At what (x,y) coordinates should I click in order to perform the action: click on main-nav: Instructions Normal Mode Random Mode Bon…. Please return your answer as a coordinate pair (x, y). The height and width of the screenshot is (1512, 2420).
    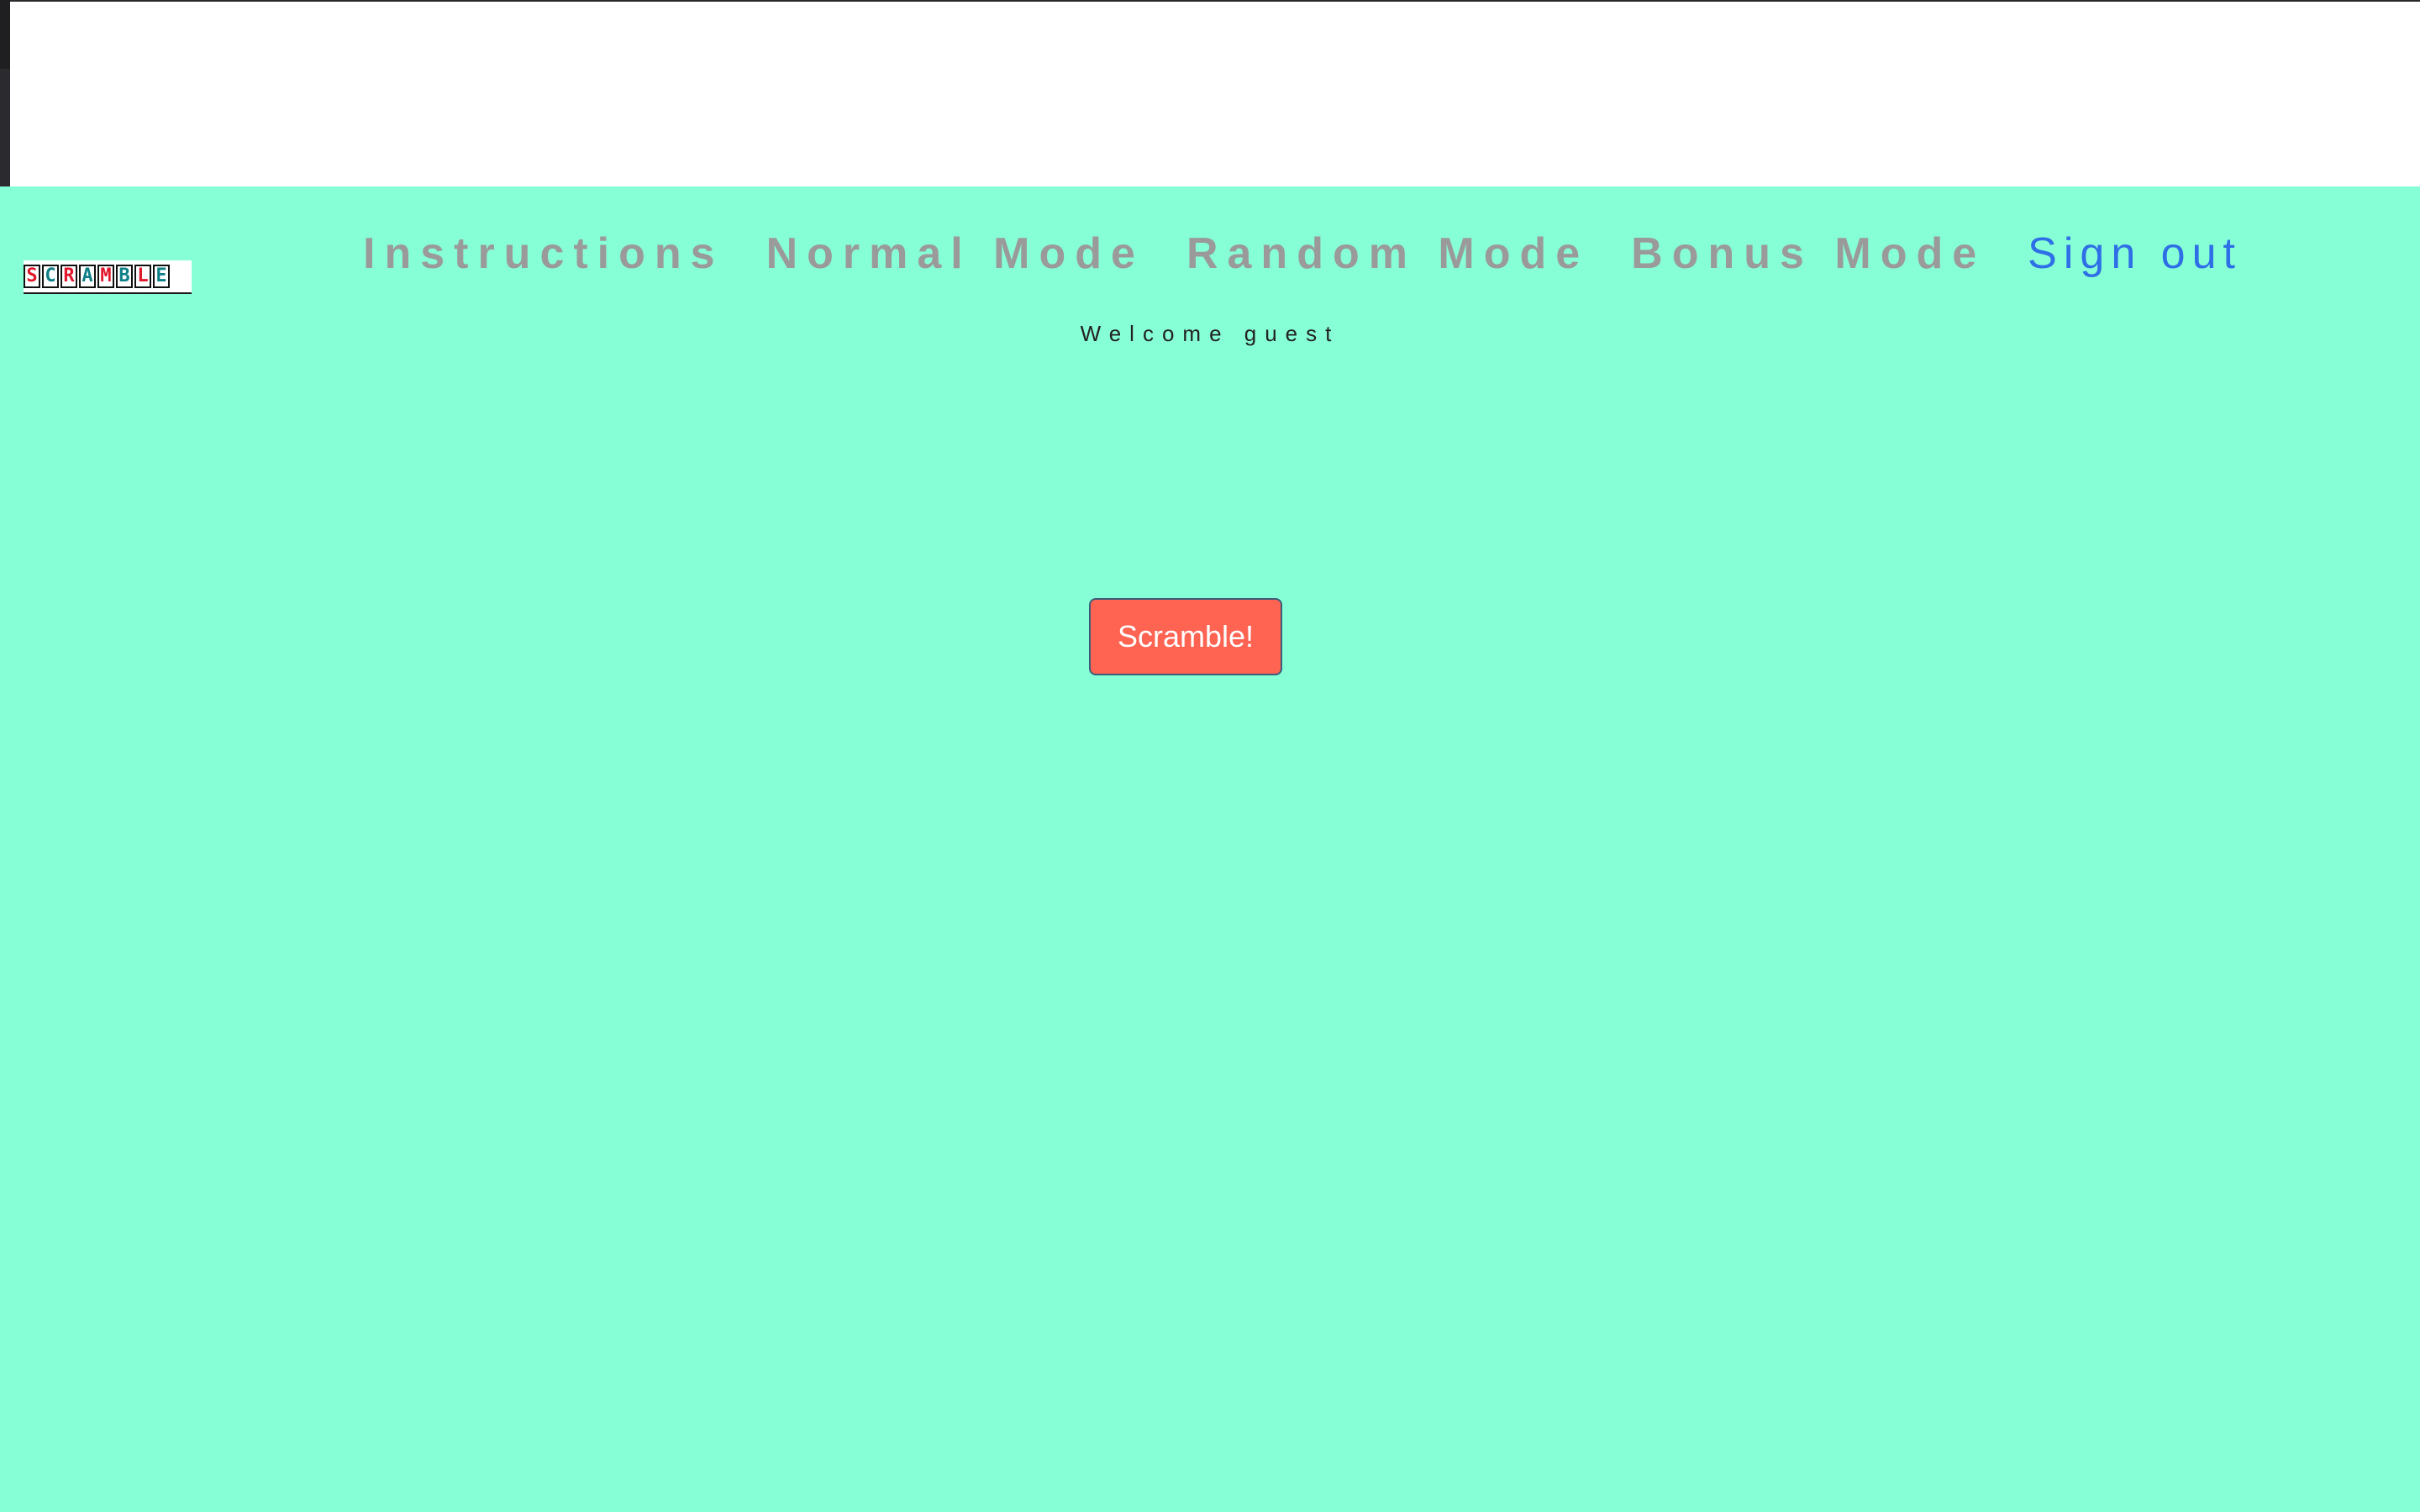
    Looking at the image, I should click on (1210, 254).